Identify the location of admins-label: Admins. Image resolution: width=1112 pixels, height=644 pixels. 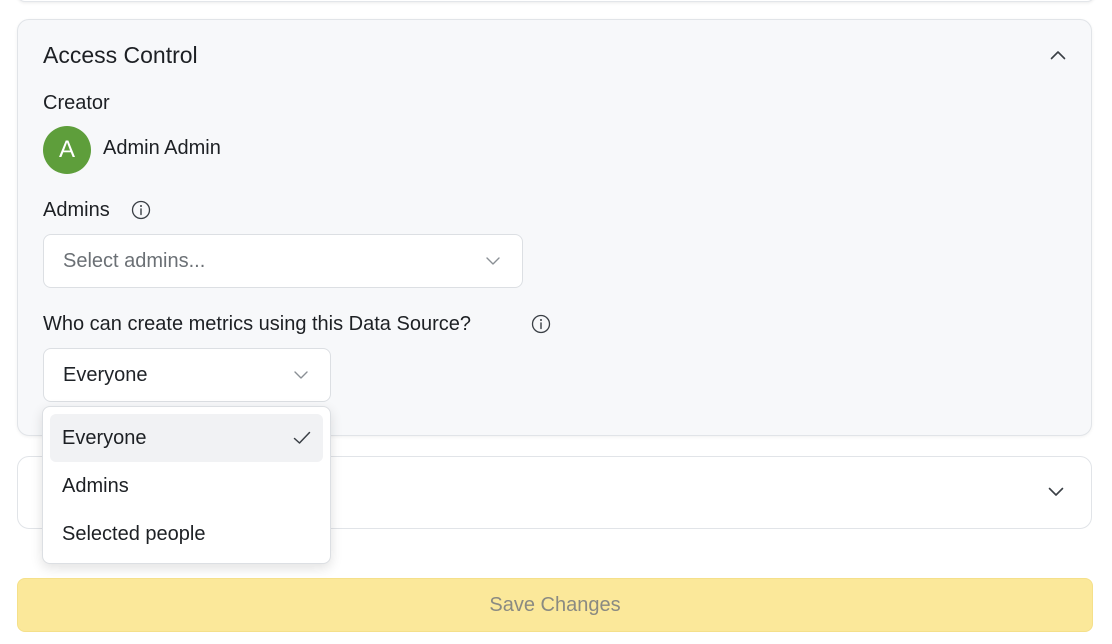
(76, 210).